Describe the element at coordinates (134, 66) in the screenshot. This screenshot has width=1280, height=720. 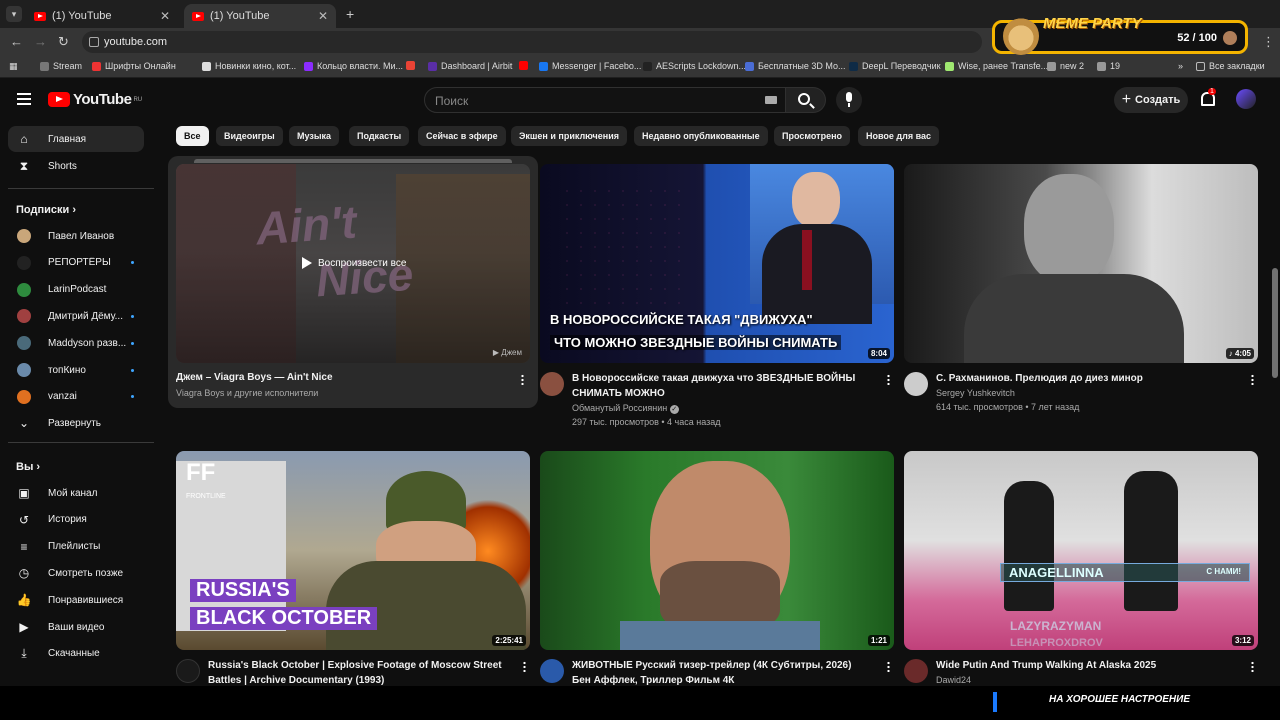
I see `bookmark-item: Шрифты Онлайн` at that location.